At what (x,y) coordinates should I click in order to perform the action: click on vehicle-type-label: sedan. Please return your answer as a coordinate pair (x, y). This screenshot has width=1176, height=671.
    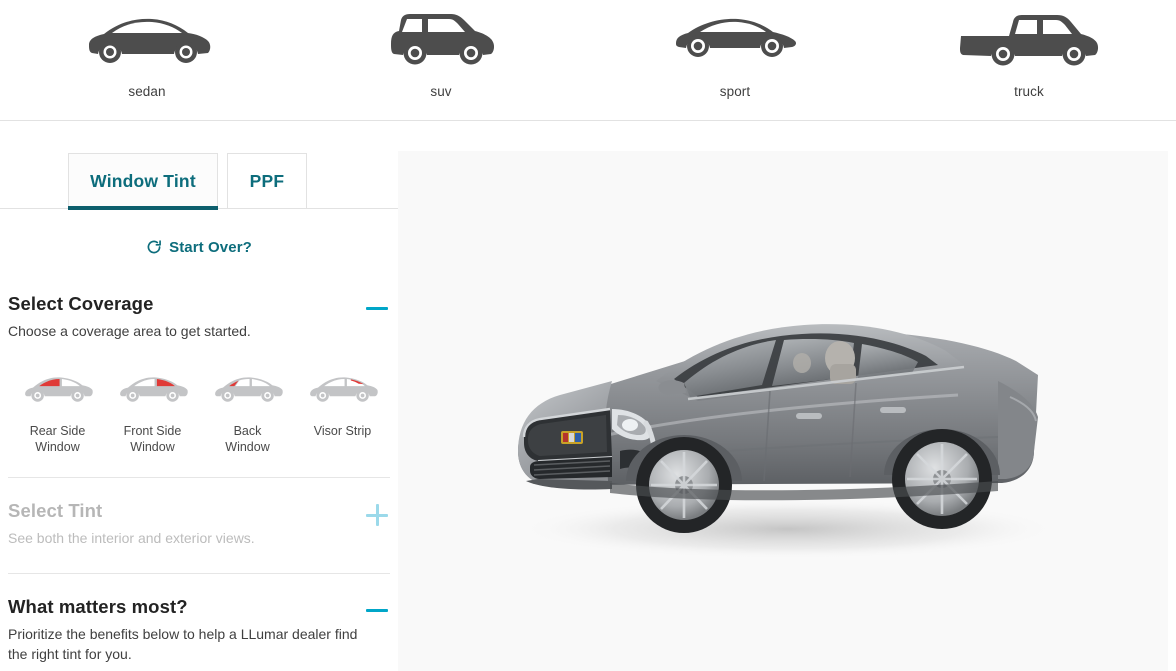
    Looking at the image, I should click on (147, 91).